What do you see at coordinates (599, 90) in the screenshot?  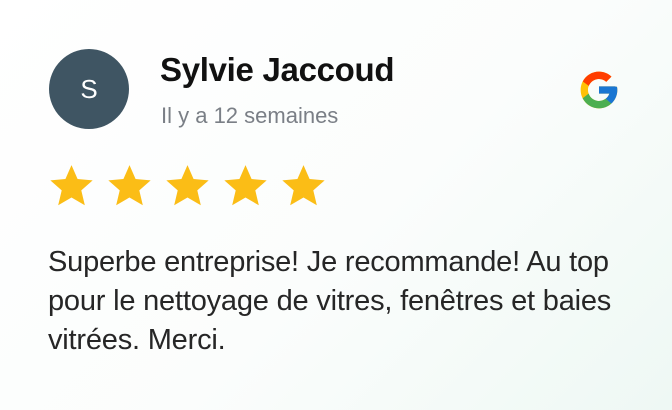 I see `google-logo-icon` at bounding box center [599, 90].